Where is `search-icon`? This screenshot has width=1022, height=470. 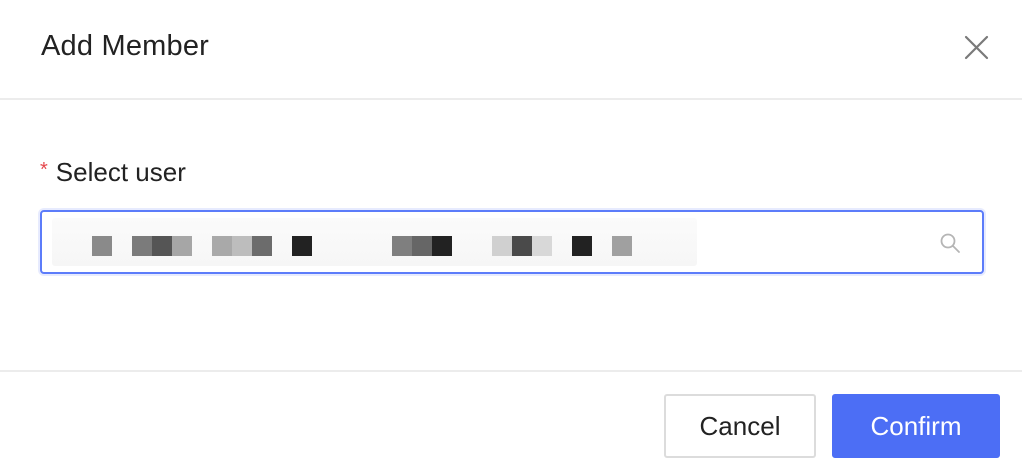 search-icon is located at coordinates (950, 243).